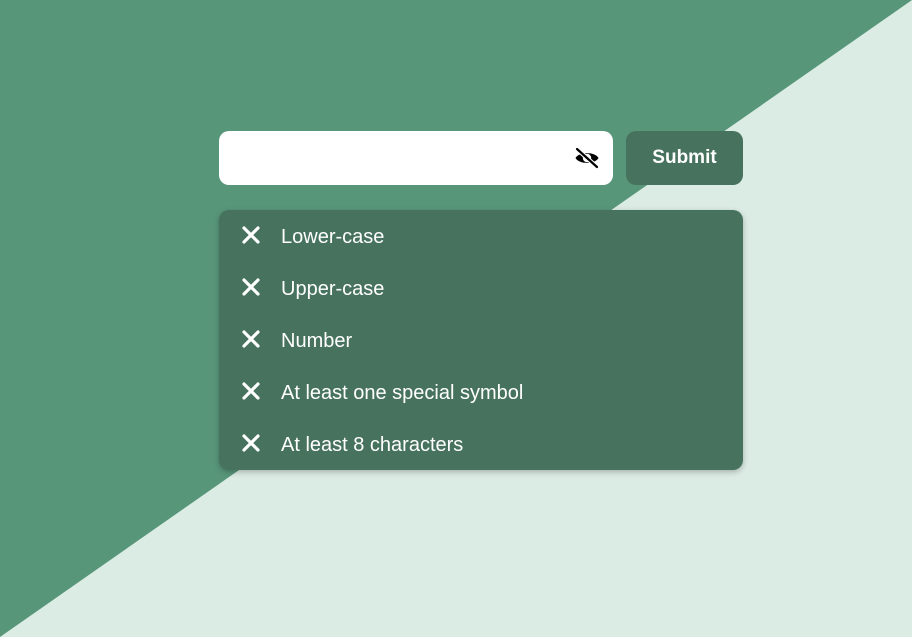  What do you see at coordinates (317, 341) in the screenshot?
I see `requirement-label: Number` at bounding box center [317, 341].